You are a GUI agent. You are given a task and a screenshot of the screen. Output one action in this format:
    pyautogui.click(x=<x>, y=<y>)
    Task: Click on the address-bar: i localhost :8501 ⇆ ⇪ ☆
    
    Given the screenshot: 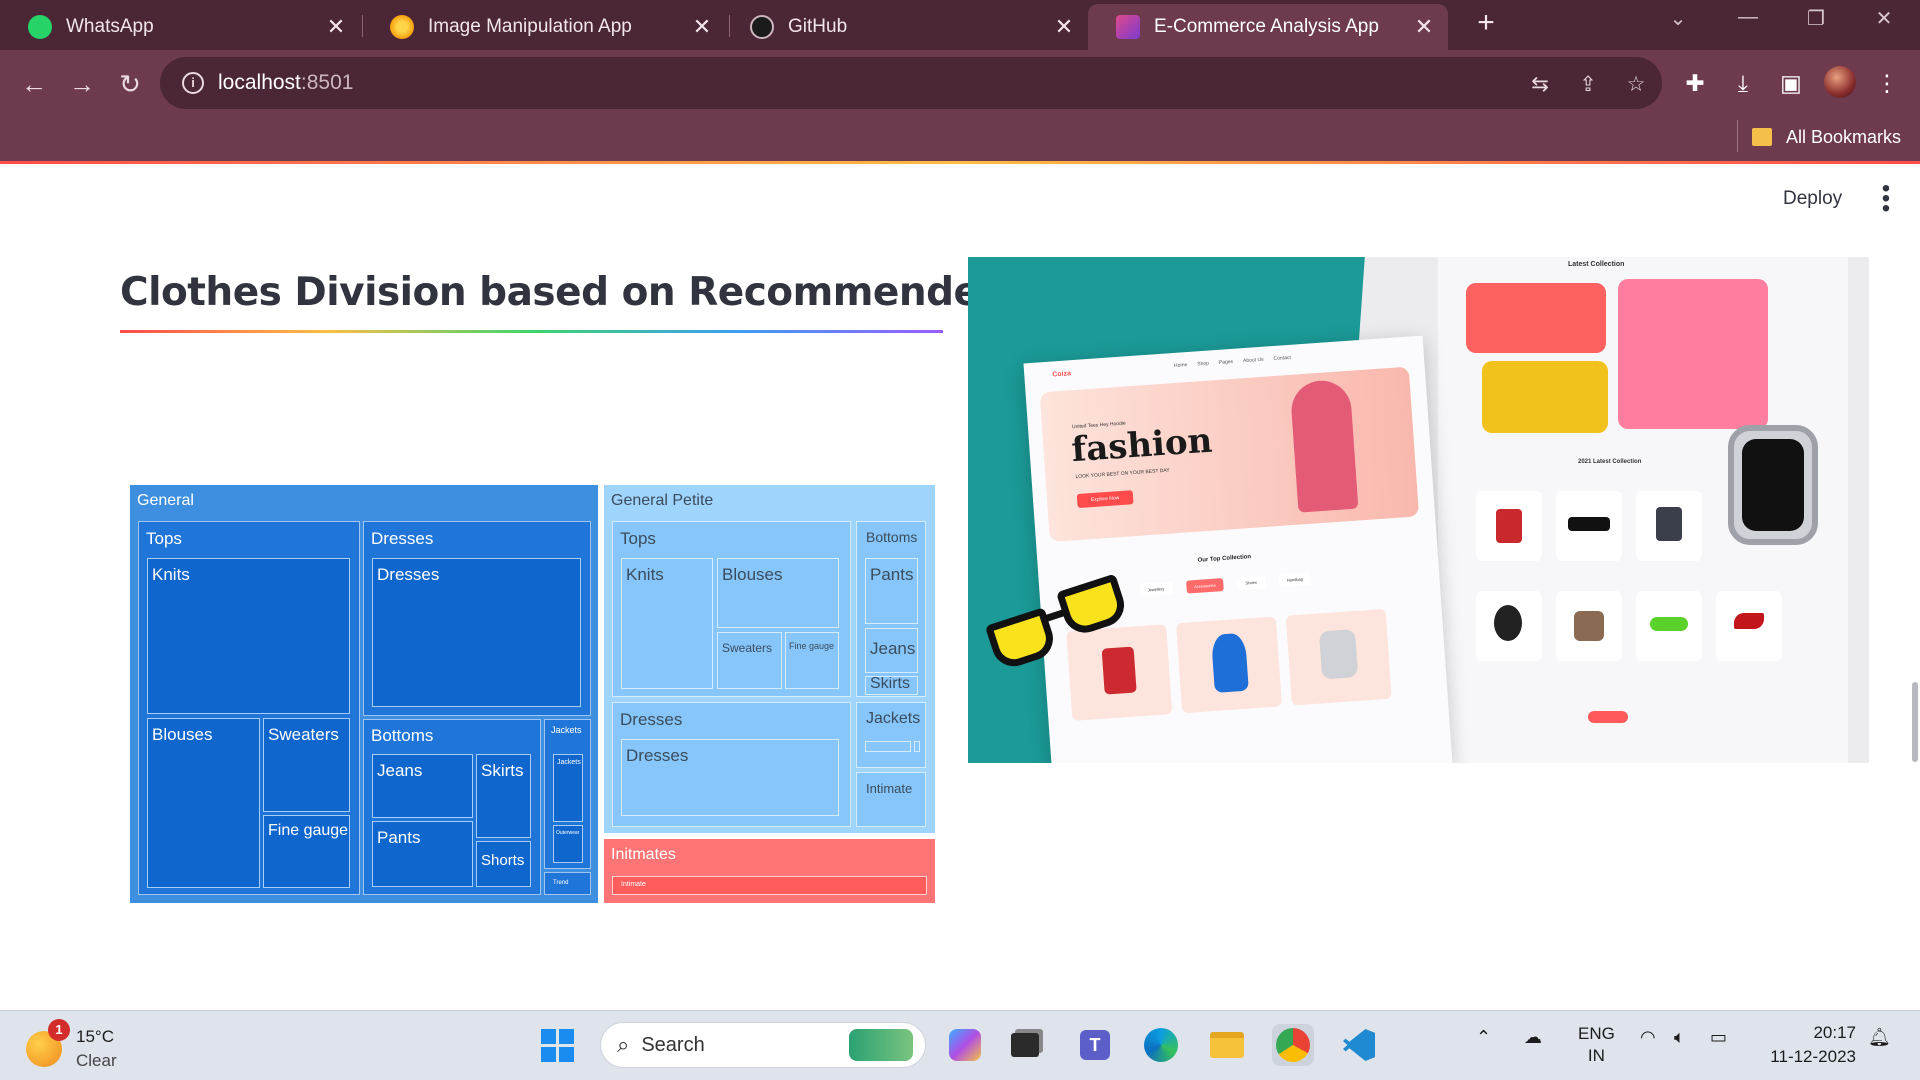 What is the action you would take?
    pyautogui.click(x=911, y=83)
    